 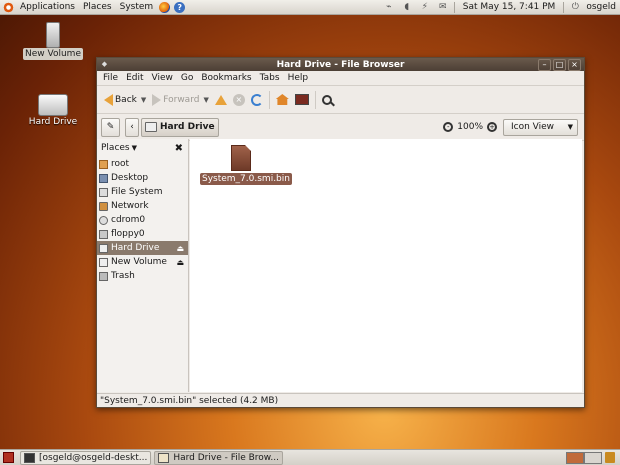 What do you see at coordinates (340, 100) in the screenshot?
I see `toolbar: Back ▼ Forward ▼ ×` at bounding box center [340, 100].